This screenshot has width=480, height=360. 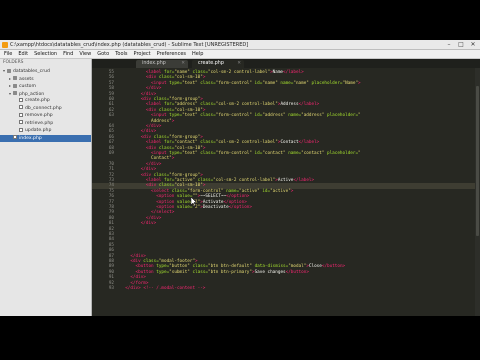 What do you see at coordinates (197, 54) in the screenshot?
I see `menu-help: Help` at bounding box center [197, 54].